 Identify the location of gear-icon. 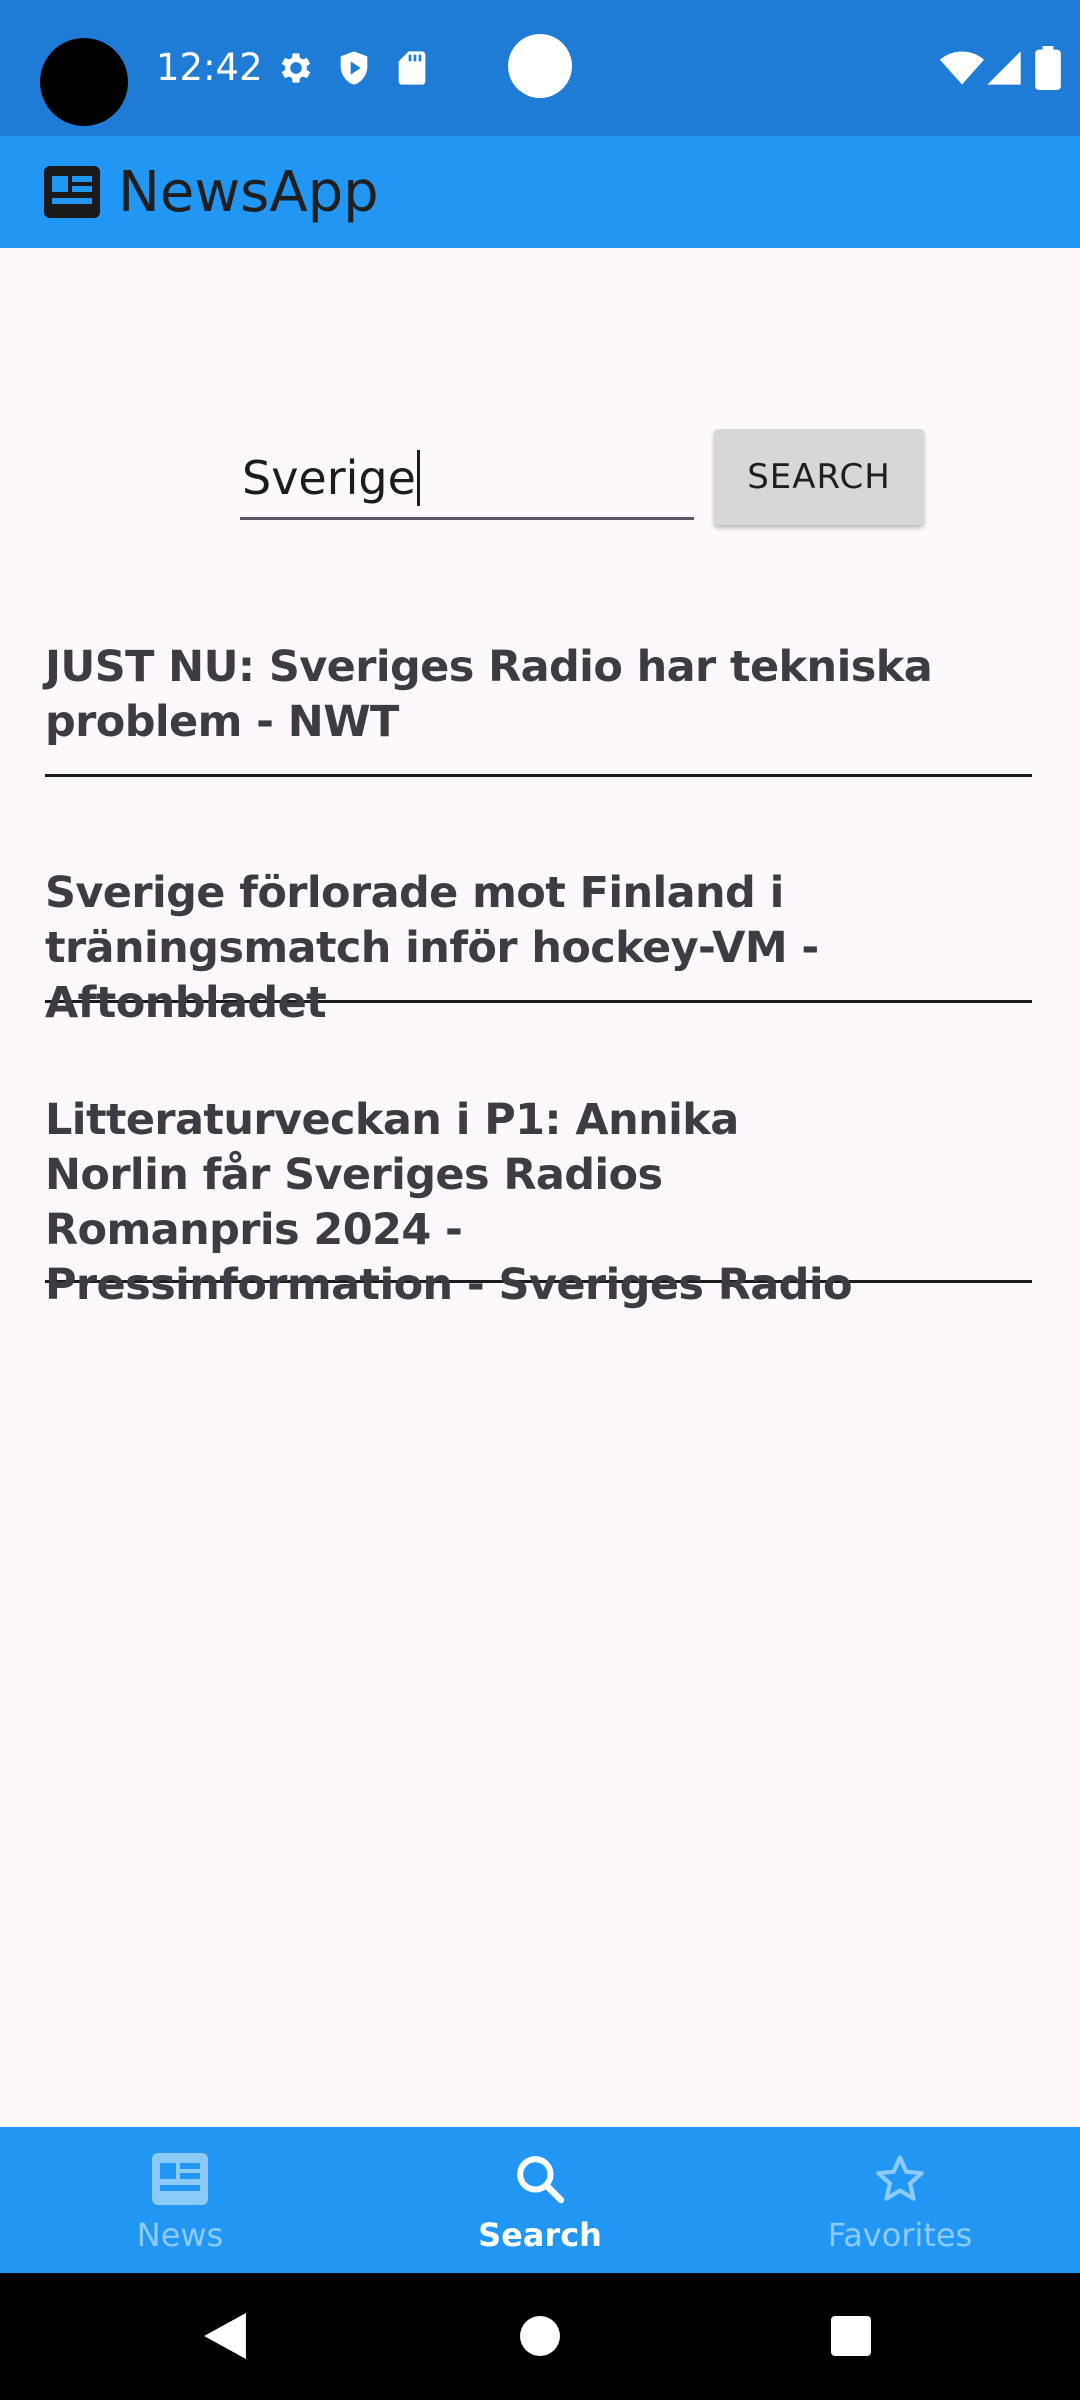
(296, 68).